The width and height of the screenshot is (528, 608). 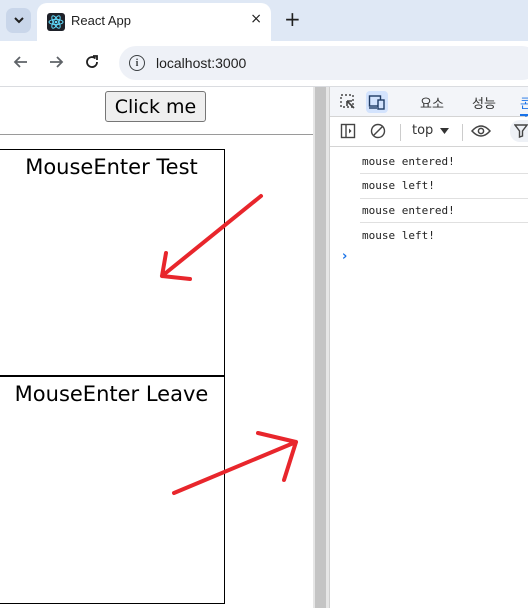 I want to click on console-toolbar: top, so click(x=429, y=132).